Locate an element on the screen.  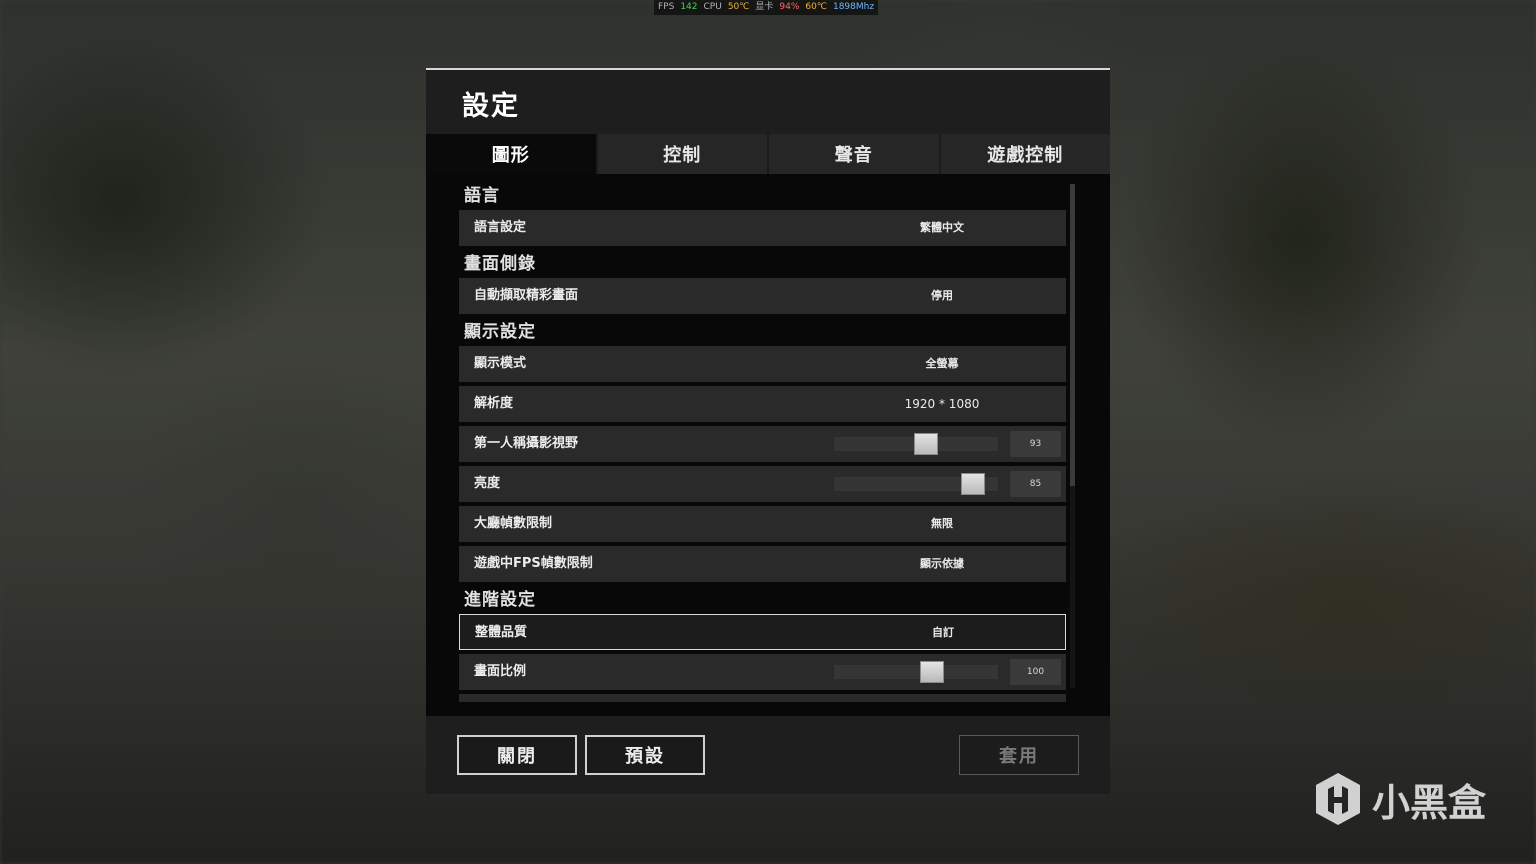
default-button: 預設 is located at coordinates (645, 755).